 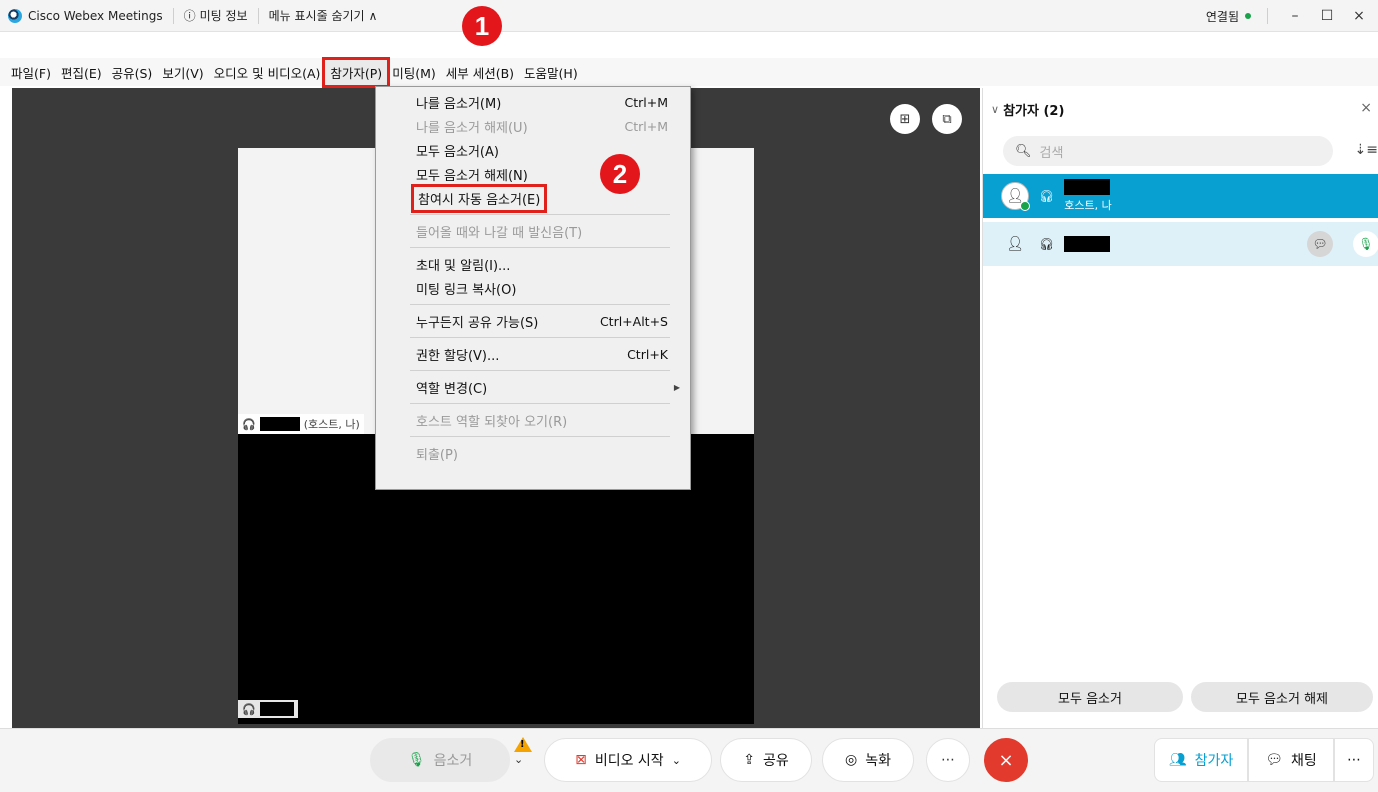 What do you see at coordinates (1291, 760) in the screenshot?
I see `chat-button: 💬︎ 채팅` at bounding box center [1291, 760].